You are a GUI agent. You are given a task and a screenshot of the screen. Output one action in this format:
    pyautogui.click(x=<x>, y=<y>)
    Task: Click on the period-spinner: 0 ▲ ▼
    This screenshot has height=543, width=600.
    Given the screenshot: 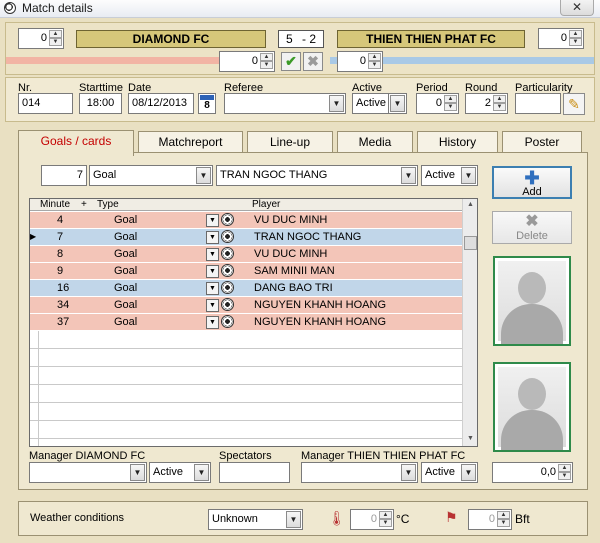 What is the action you would take?
    pyautogui.click(x=437, y=103)
    